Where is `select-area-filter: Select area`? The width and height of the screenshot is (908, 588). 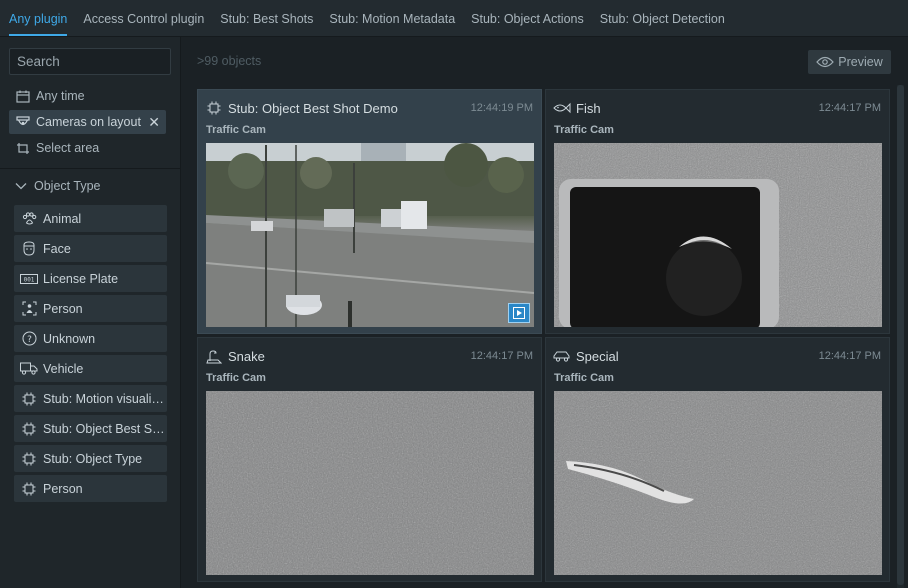 select-area-filter: Select area is located at coordinates (54, 148).